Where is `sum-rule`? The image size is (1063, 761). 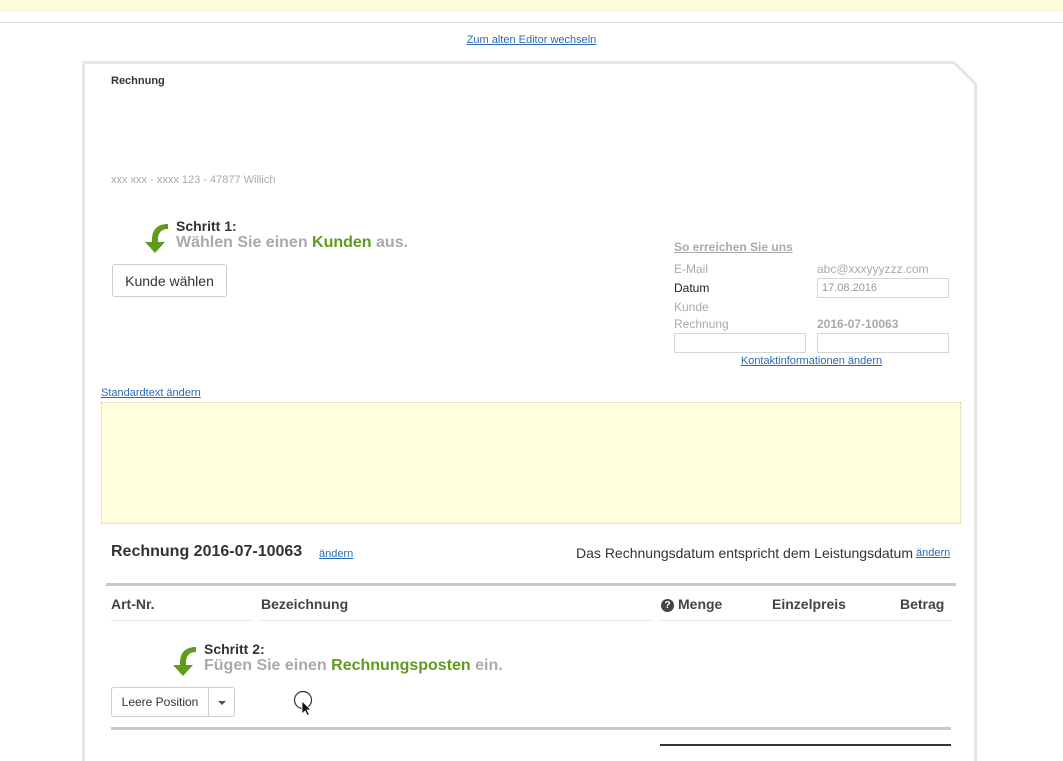 sum-rule is located at coordinates (805, 745).